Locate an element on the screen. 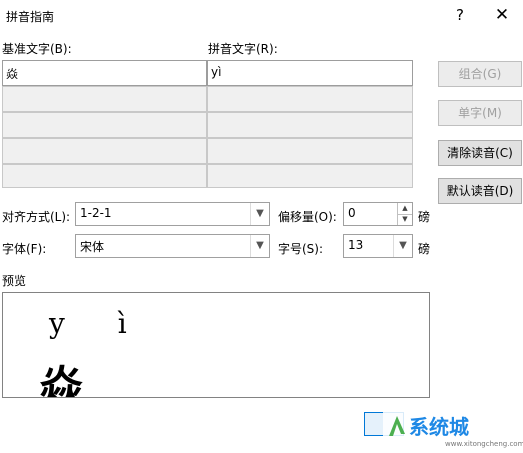 The image size is (523, 453). preview-label: 预览 is located at coordinates (14, 281).